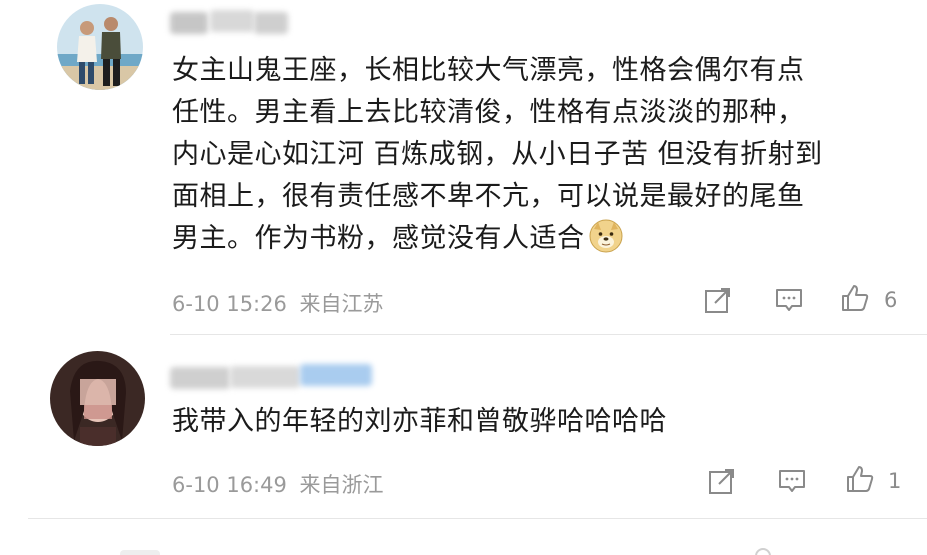 The image size is (927, 555). I want to click on like-count: 1, so click(895, 481).